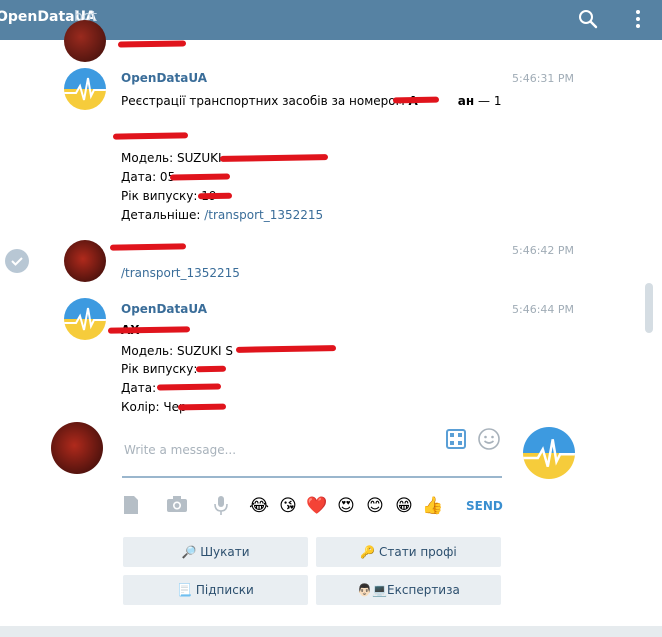 This screenshot has width=662, height=637. I want to click on vehicle-year: Рік випуску:, so click(159, 369).